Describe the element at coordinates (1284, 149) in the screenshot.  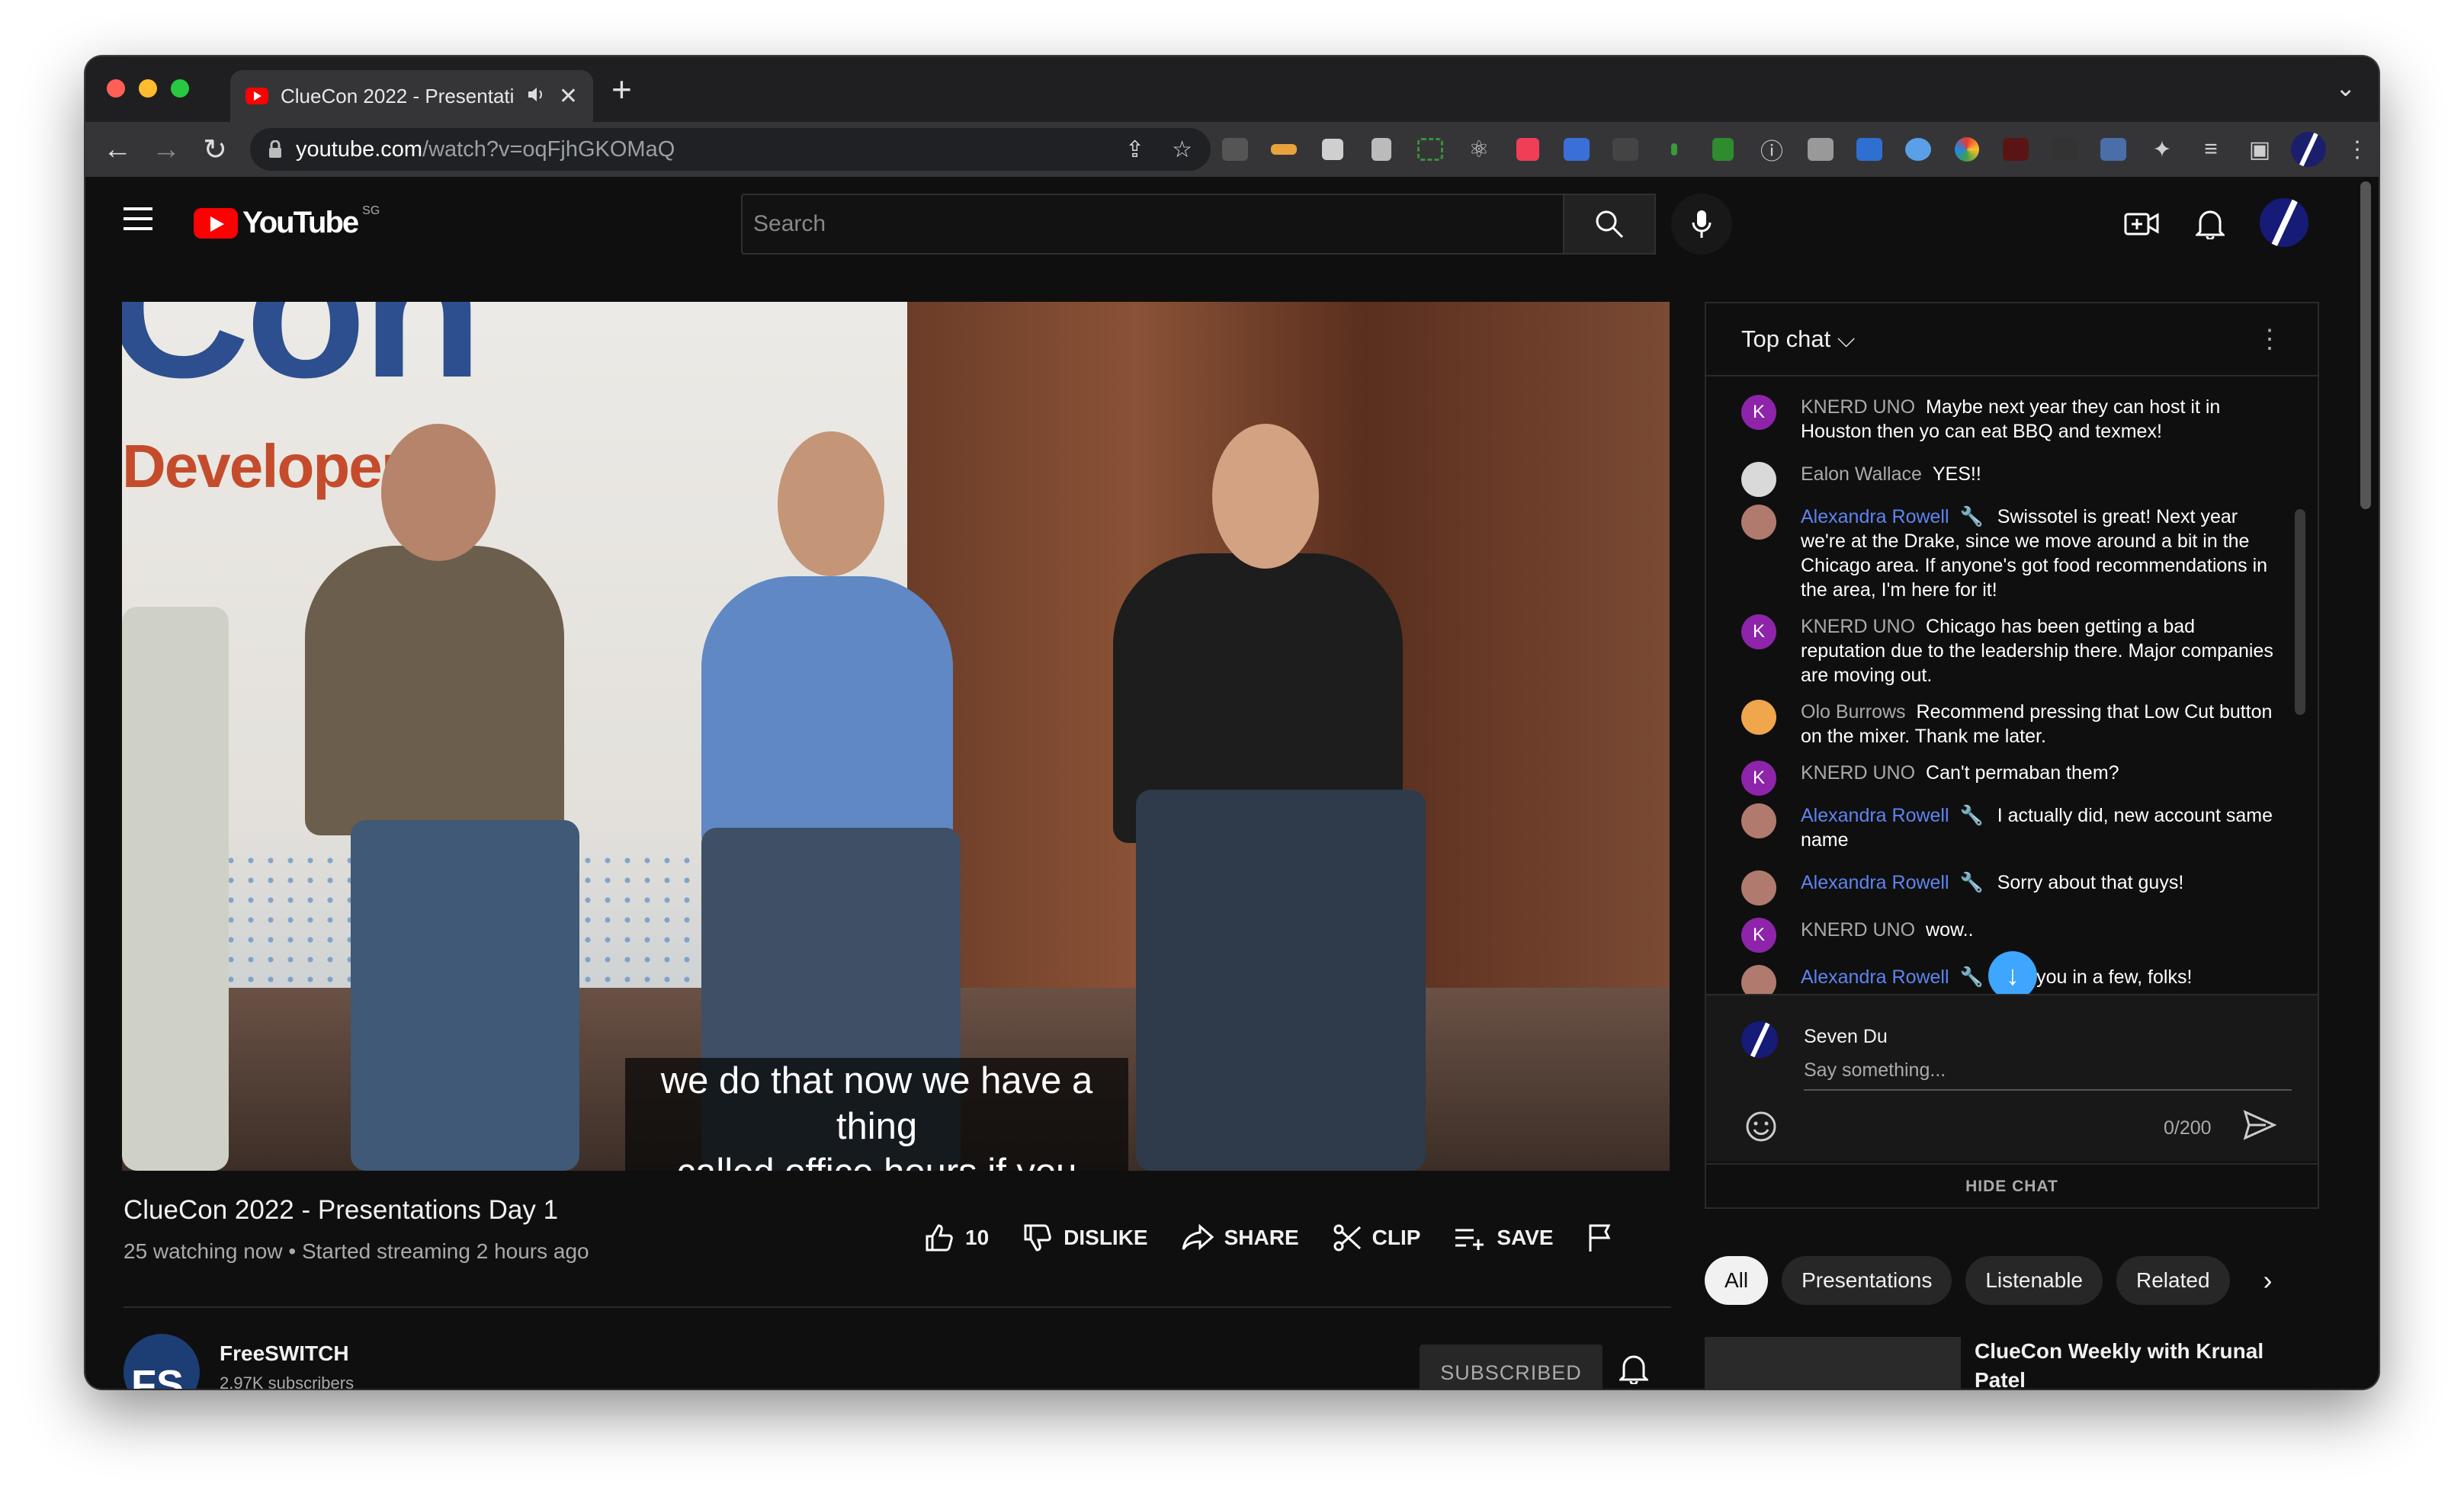
I see `extension-xml-icon` at that location.